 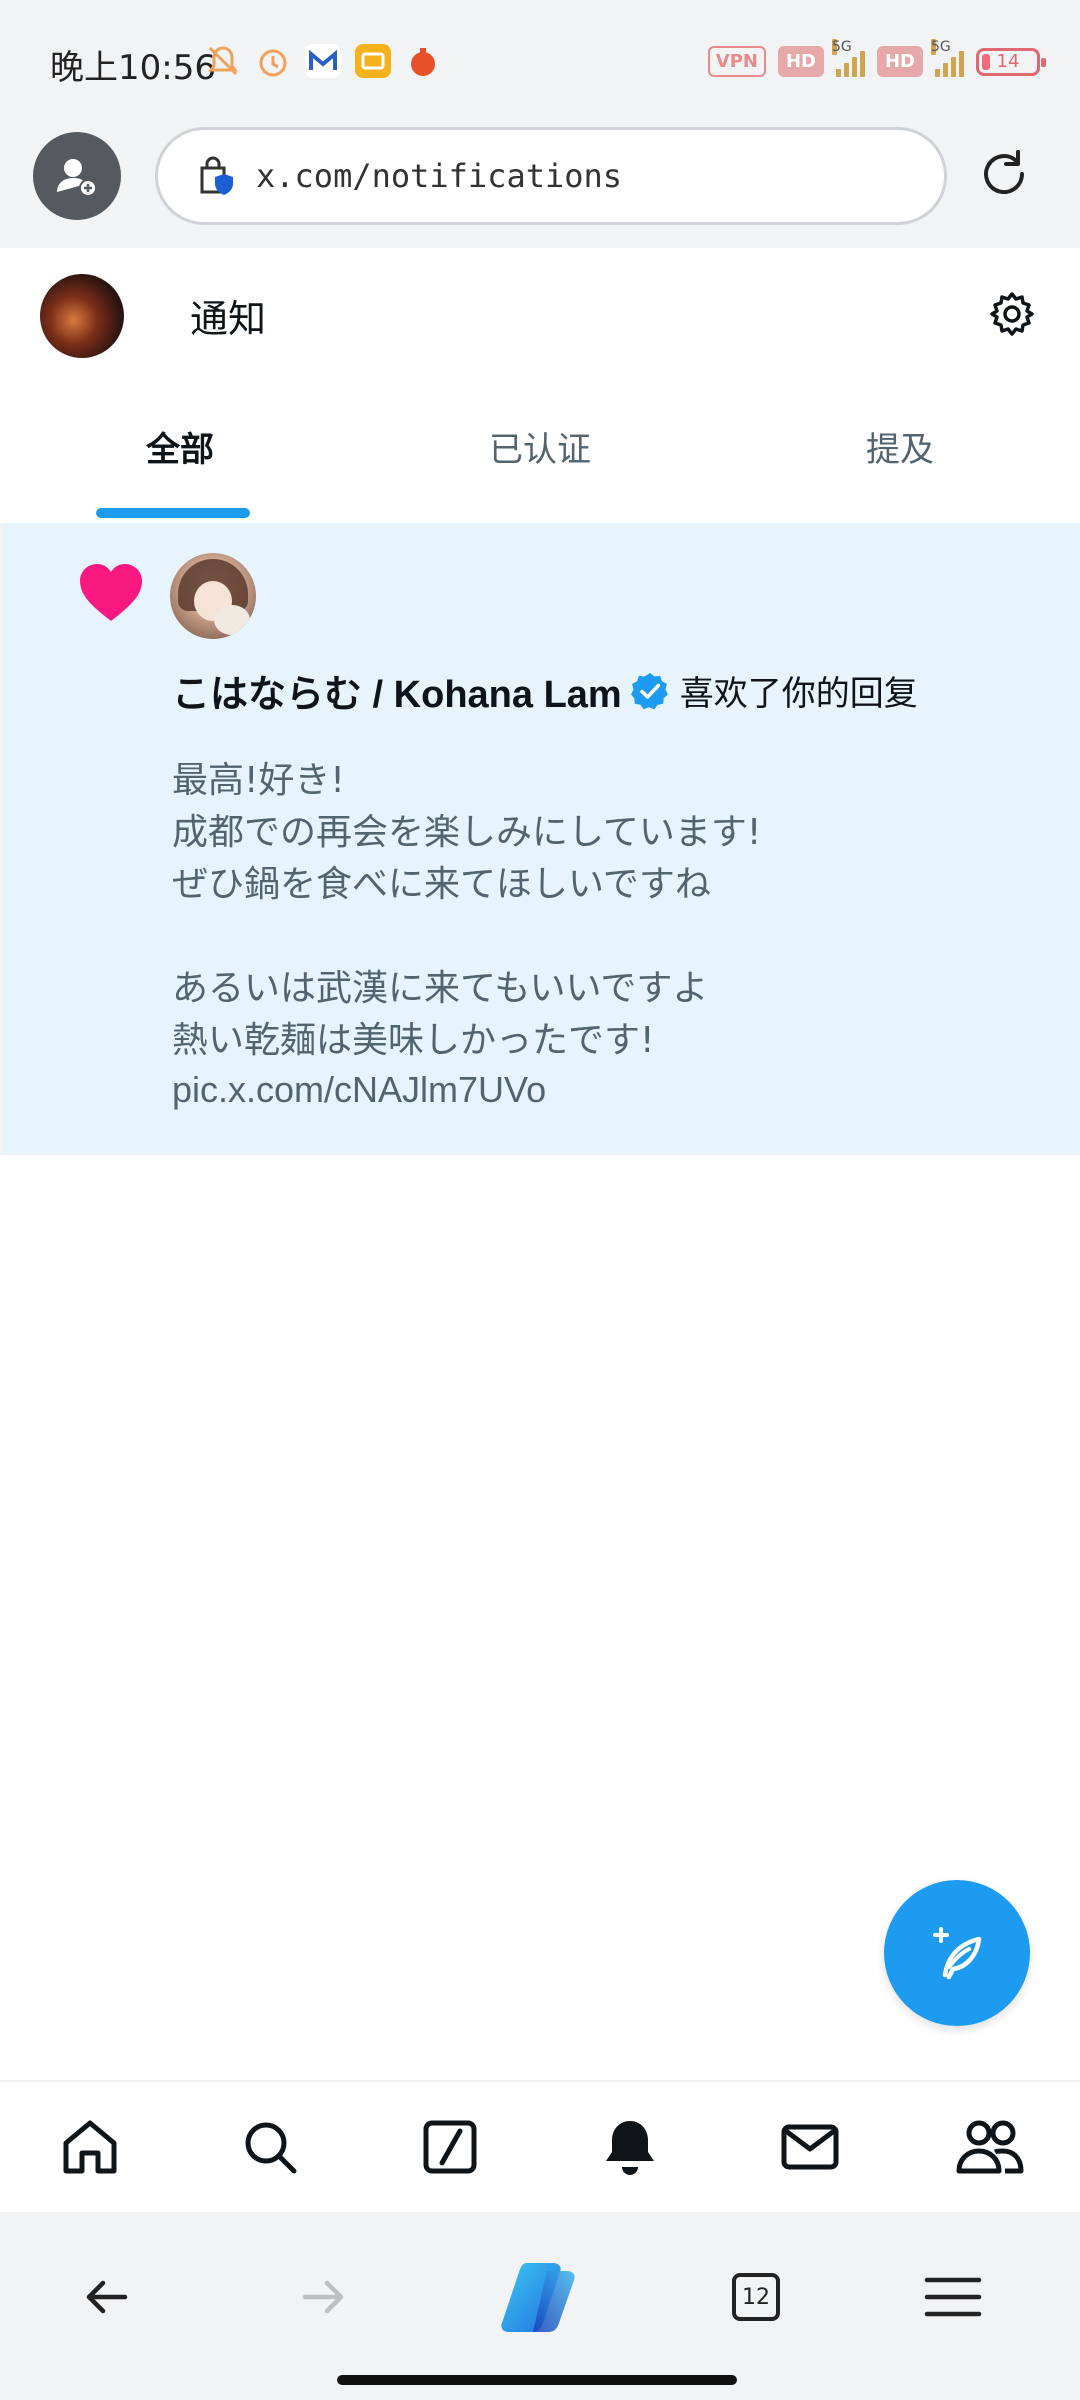 What do you see at coordinates (540, 385) in the screenshot?
I see `app-header: 通知 全部 已认证 提及` at bounding box center [540, 385].